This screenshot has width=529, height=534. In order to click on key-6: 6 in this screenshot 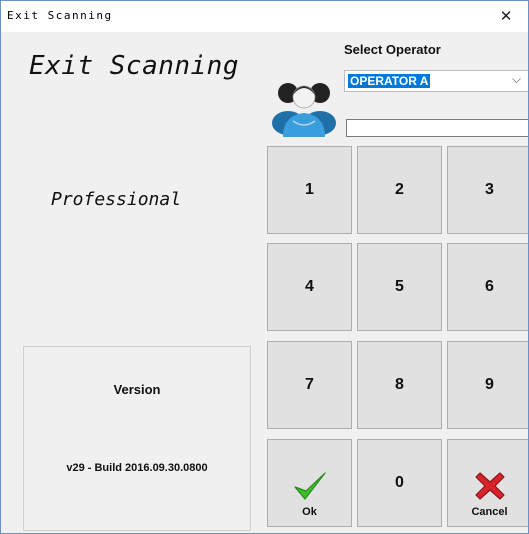, I will do `click(487, 287)`.